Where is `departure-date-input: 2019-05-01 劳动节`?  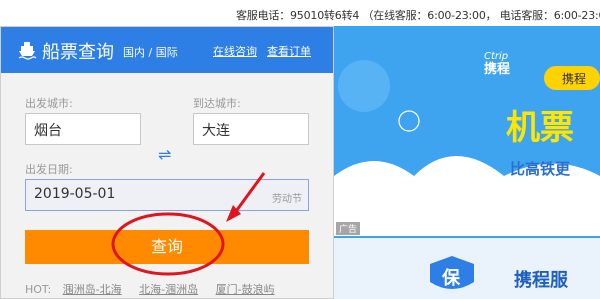 departure-date-input: 2019-05-01 劳动节 is located at coordinates (167, 195).